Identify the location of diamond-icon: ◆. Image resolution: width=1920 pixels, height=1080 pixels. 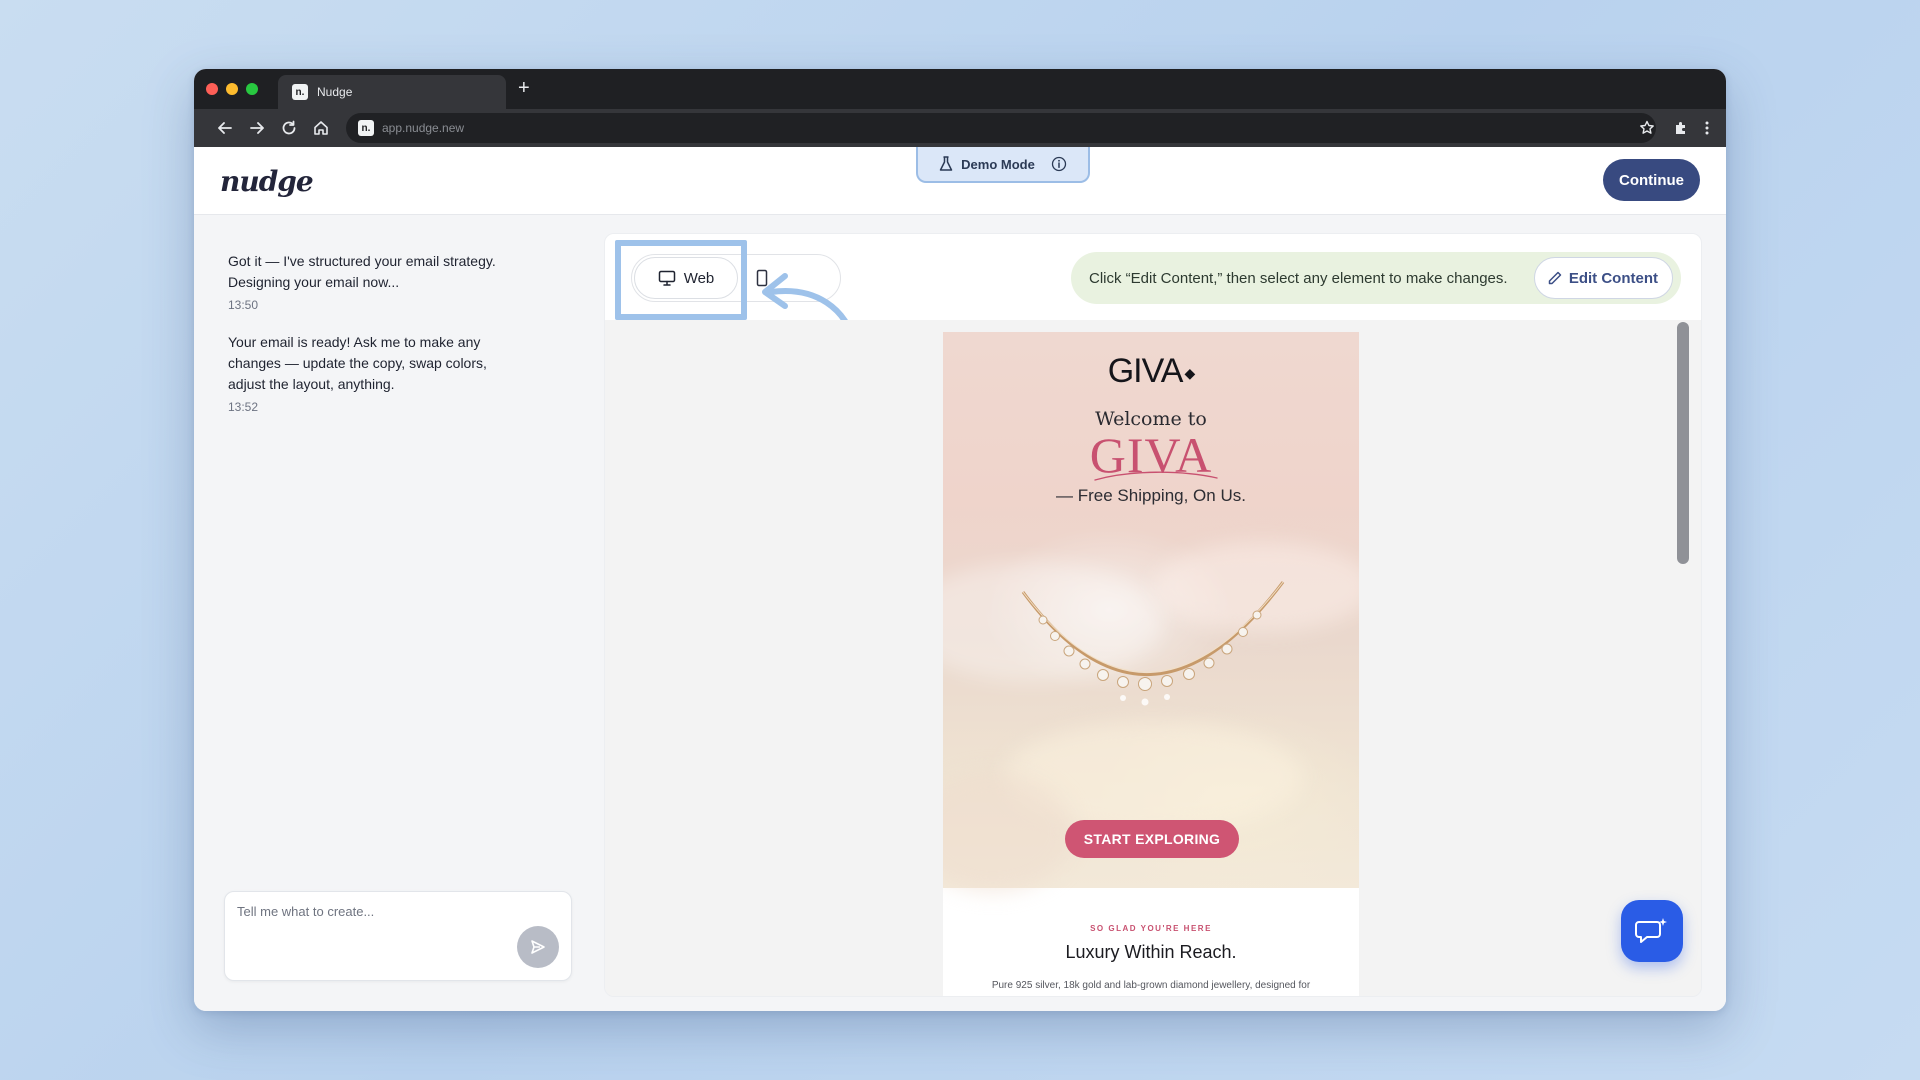
(1189, 372).